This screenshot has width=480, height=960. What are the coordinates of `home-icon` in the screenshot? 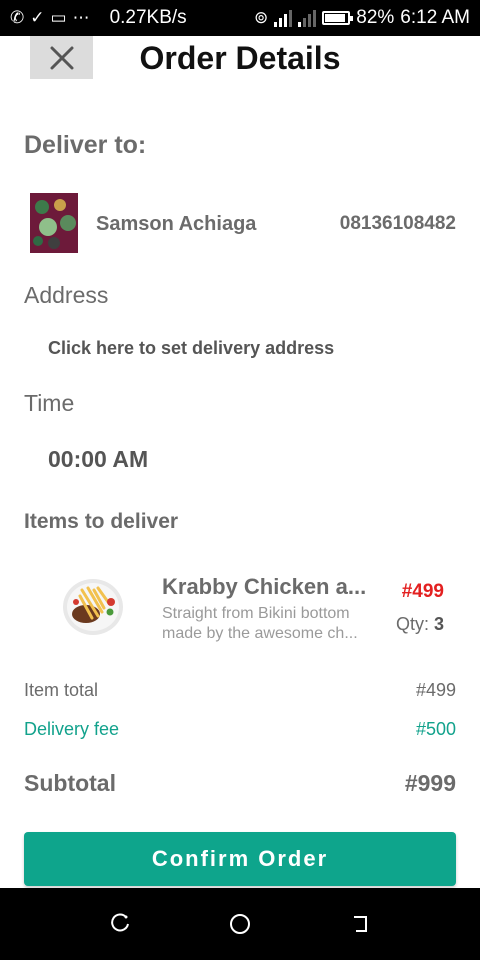 It's located at (240, 924).